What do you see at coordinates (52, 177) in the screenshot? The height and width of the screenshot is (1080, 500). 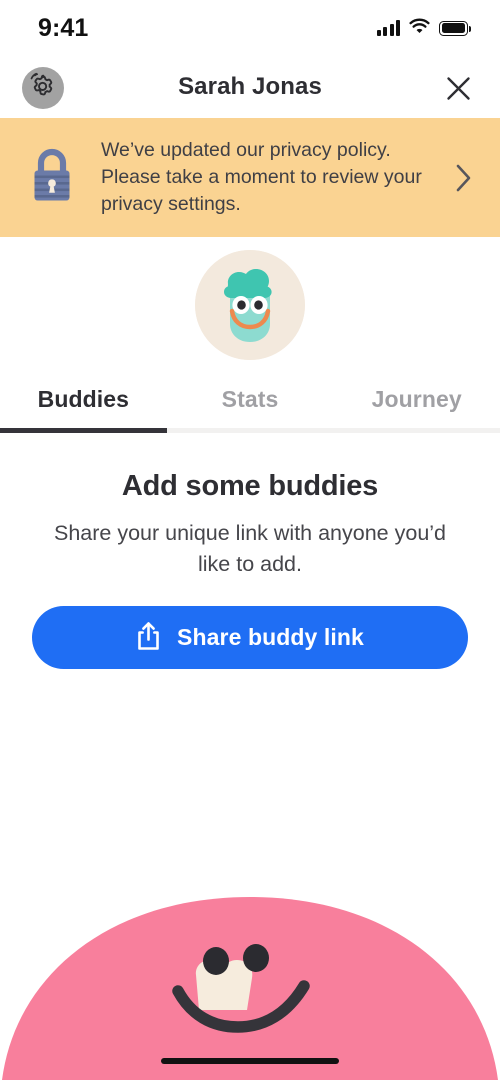 I see `lock-icon` at bounding box center [52, 177].